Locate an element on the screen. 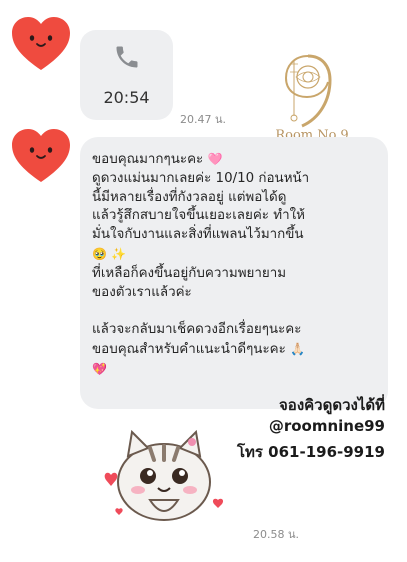  message-line: แล้วจะกลับมาเช็คดวงอีกเรื่อยๆนะคะ is located at coordinates (197, 330).